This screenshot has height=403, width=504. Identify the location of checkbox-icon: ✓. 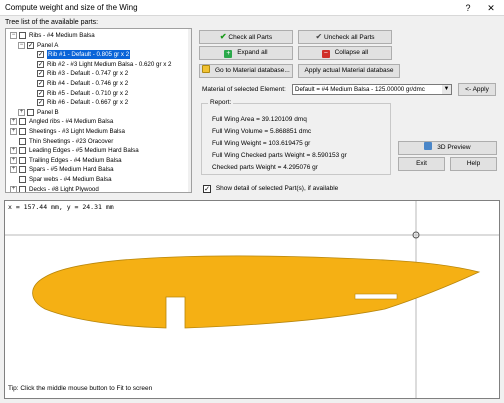
(207, 189).